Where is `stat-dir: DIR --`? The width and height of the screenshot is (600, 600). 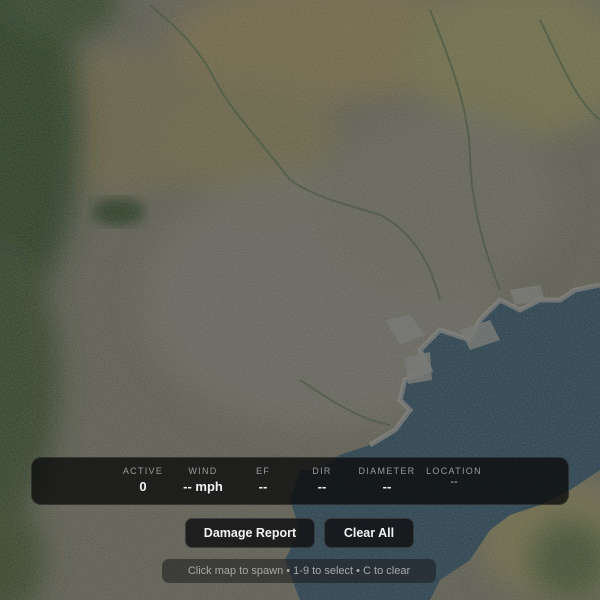 stat-dir: DIR -- is located at coordinates (321, 480).